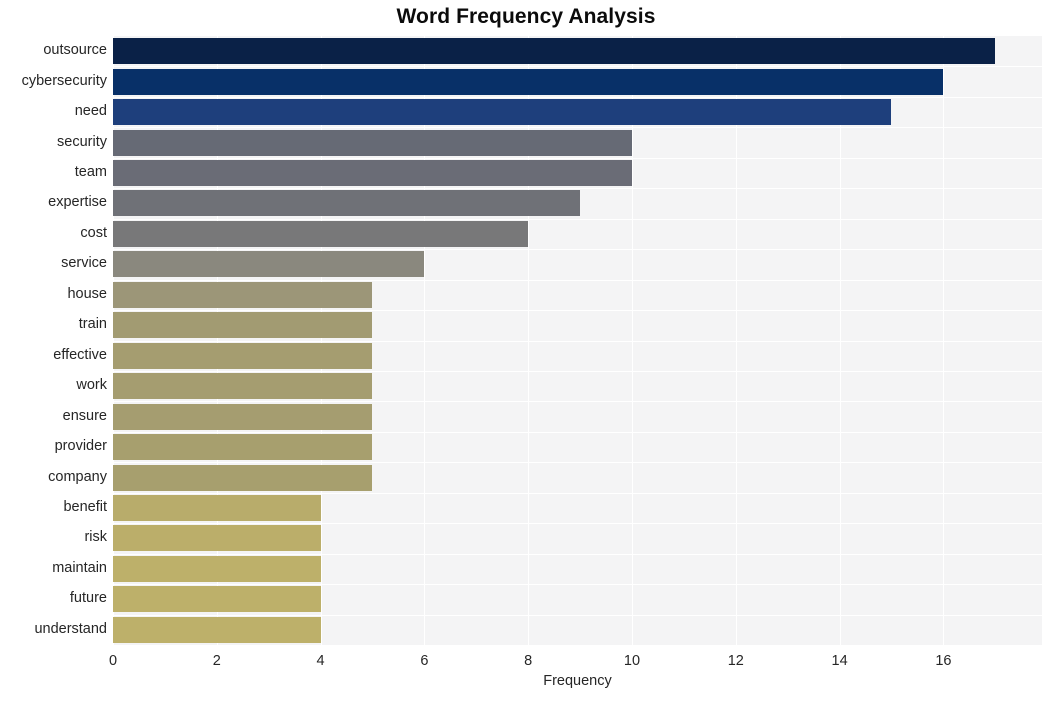  What do you see at coordinates (943, 661) in the screenshot?
I see `x-tick-label-16: 16` at bounding box center [943, 661].